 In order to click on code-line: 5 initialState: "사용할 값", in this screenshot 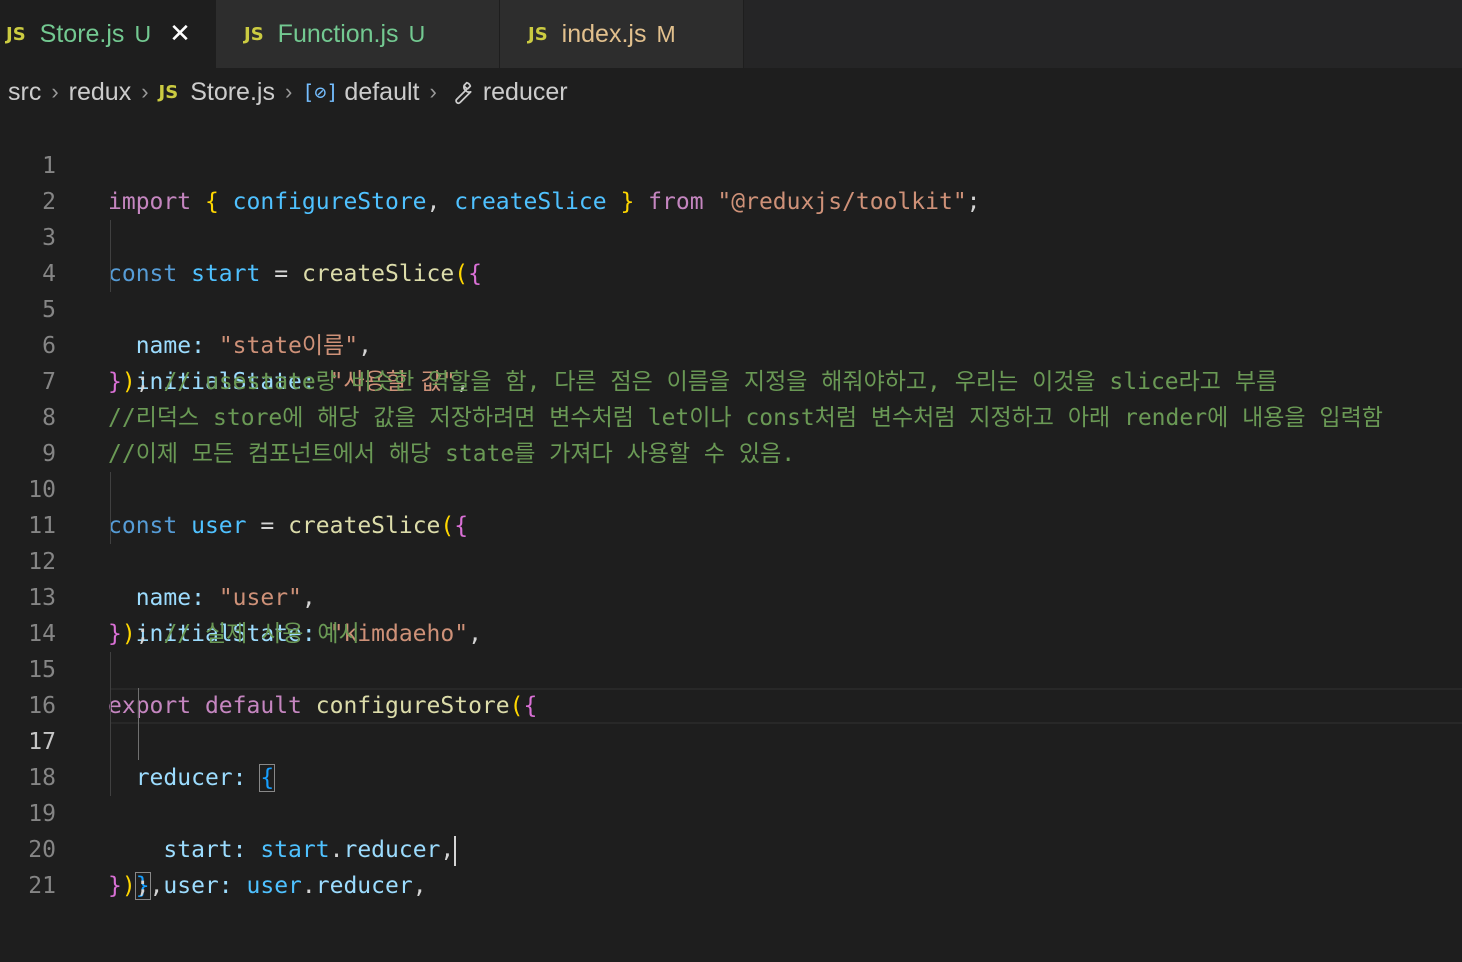, I will do `click(731, 325)`.